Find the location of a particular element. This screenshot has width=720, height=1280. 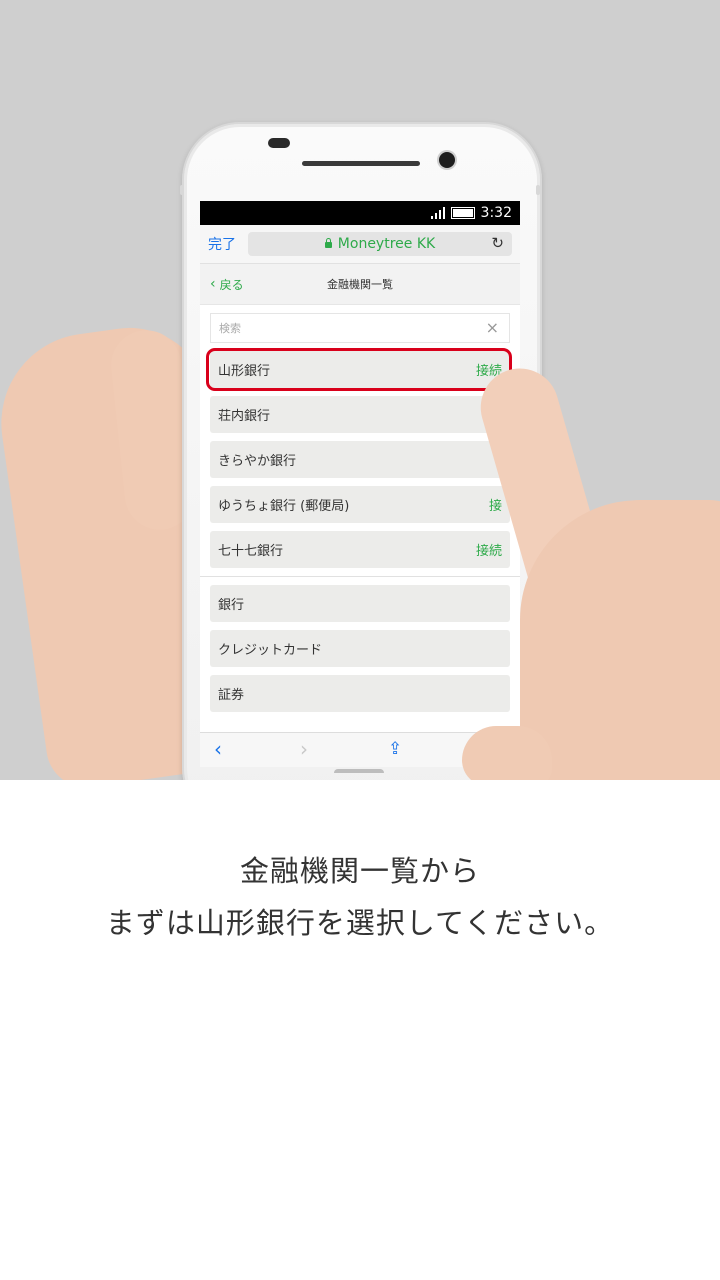

forward-arrow-icon: › is located at coordinates (304, 749).